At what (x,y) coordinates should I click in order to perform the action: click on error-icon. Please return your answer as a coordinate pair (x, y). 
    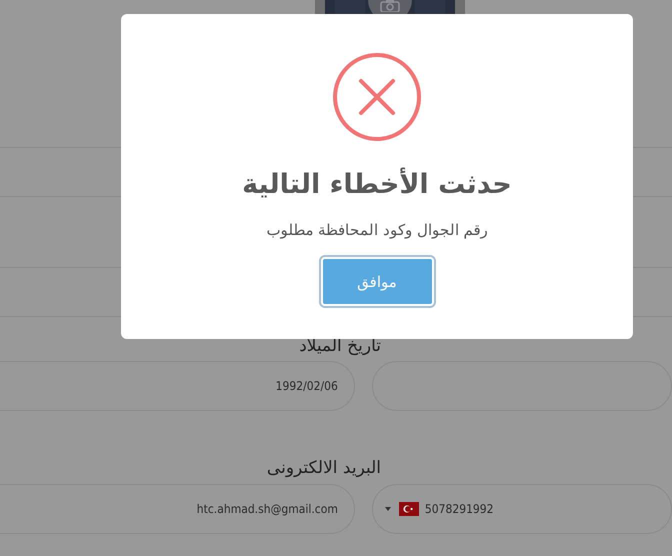
    Looking at the image, I should click on (377, 97).